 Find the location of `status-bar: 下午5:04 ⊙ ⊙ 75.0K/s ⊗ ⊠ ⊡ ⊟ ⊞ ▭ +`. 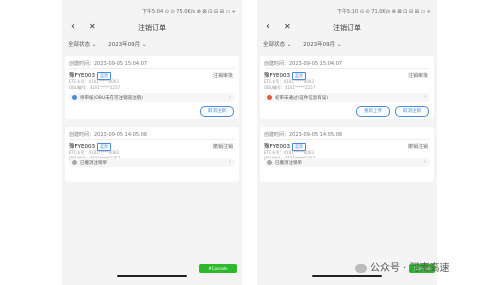

status-bar: 下午5:04 ⊙ ⊙ 75.0K/s ⊗ ⊠ ⊡ ⊟ ⊞ ▭ + is located at coordinates (188, 12).